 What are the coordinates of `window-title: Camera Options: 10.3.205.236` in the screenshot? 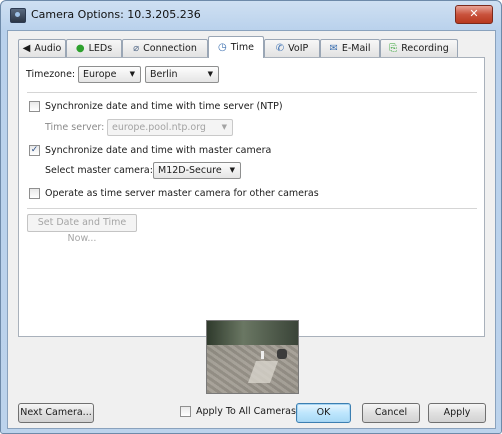 It's located at (116, 14).